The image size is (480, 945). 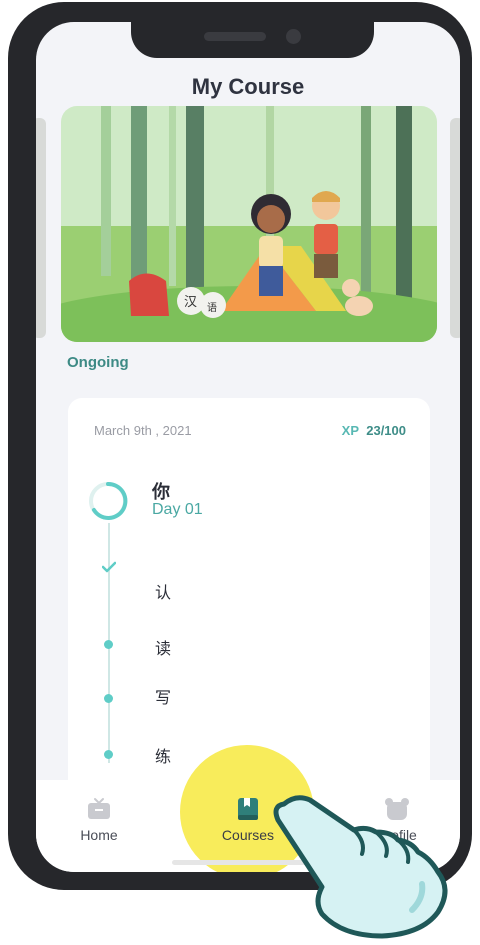 What do you see at coordinates (98, 362) in the screenshot?
I see `ongoing-label: Ongoing` at bounding box center [98, 362].